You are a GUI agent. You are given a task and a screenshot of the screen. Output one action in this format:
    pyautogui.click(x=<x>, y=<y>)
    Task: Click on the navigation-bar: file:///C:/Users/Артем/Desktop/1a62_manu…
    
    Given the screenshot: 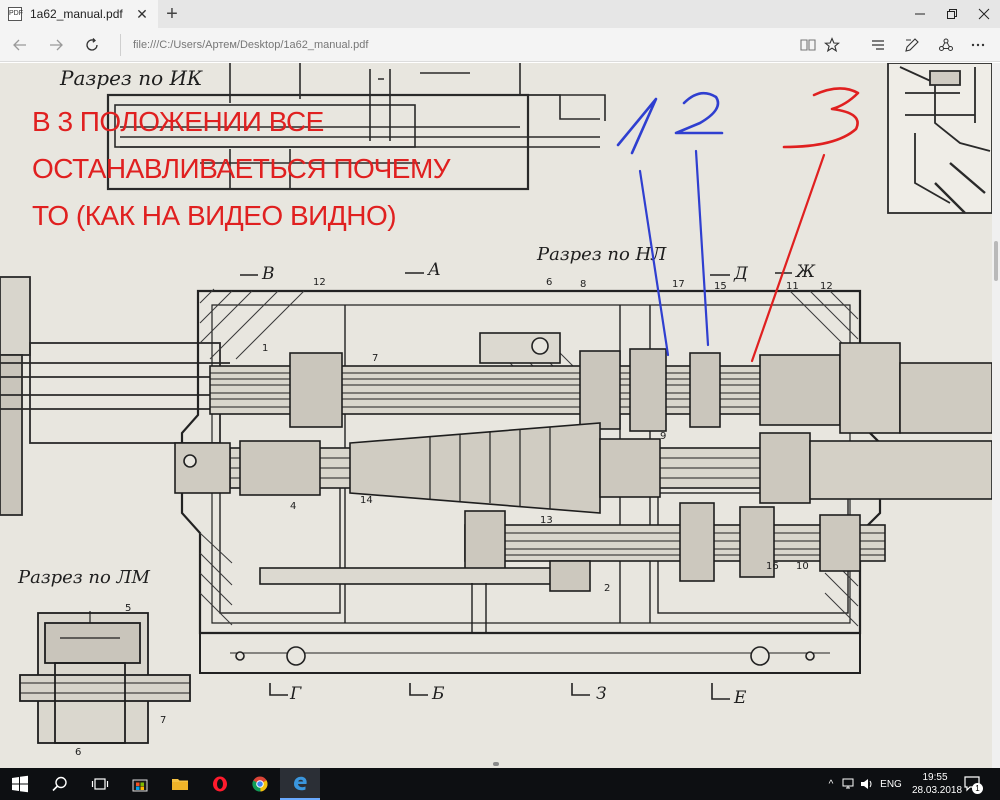 What is the action you would take?
    pyautogui.click(x=500, y=45)
    